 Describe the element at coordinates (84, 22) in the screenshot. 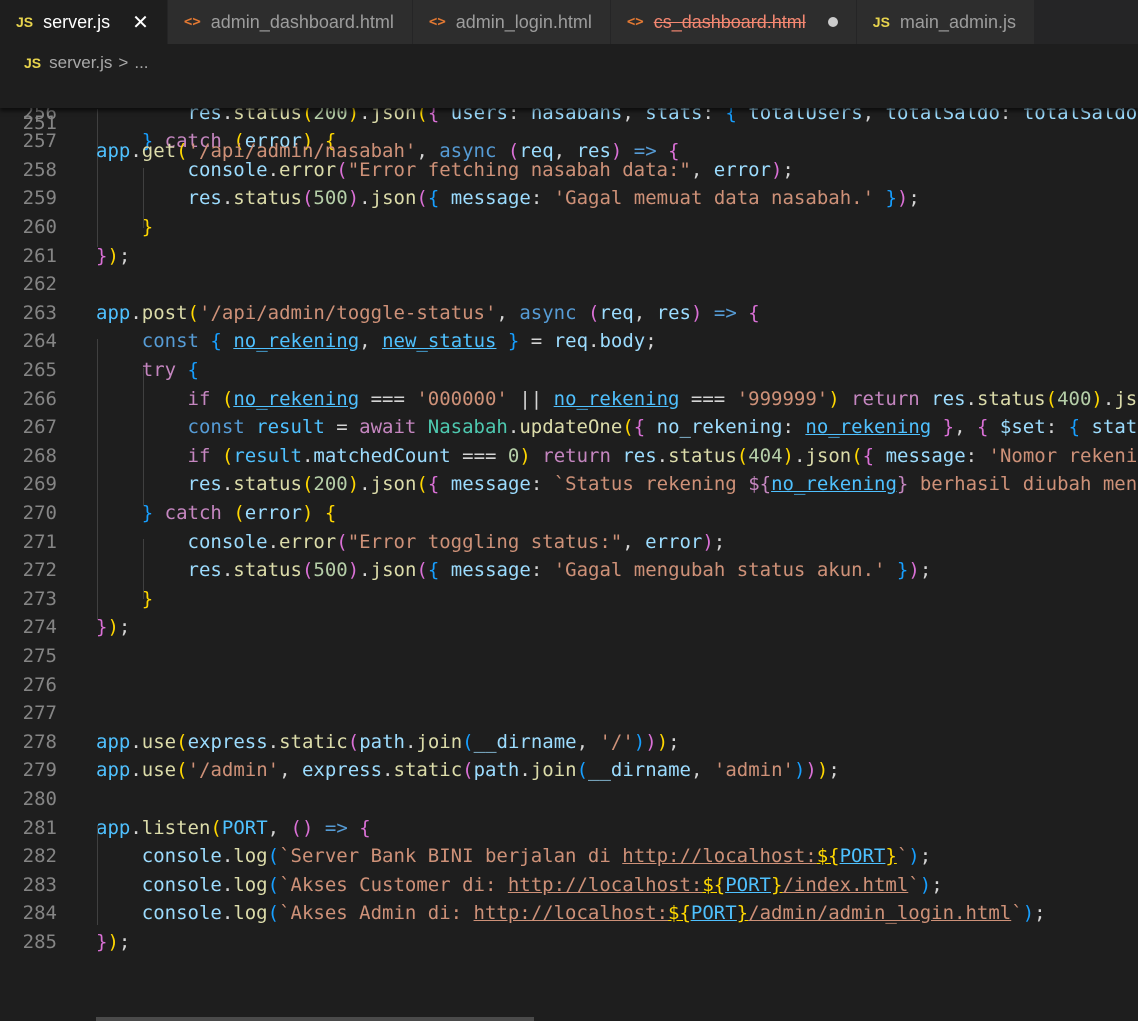

I see `tab-server-js: JS server.js ✕` at that location.